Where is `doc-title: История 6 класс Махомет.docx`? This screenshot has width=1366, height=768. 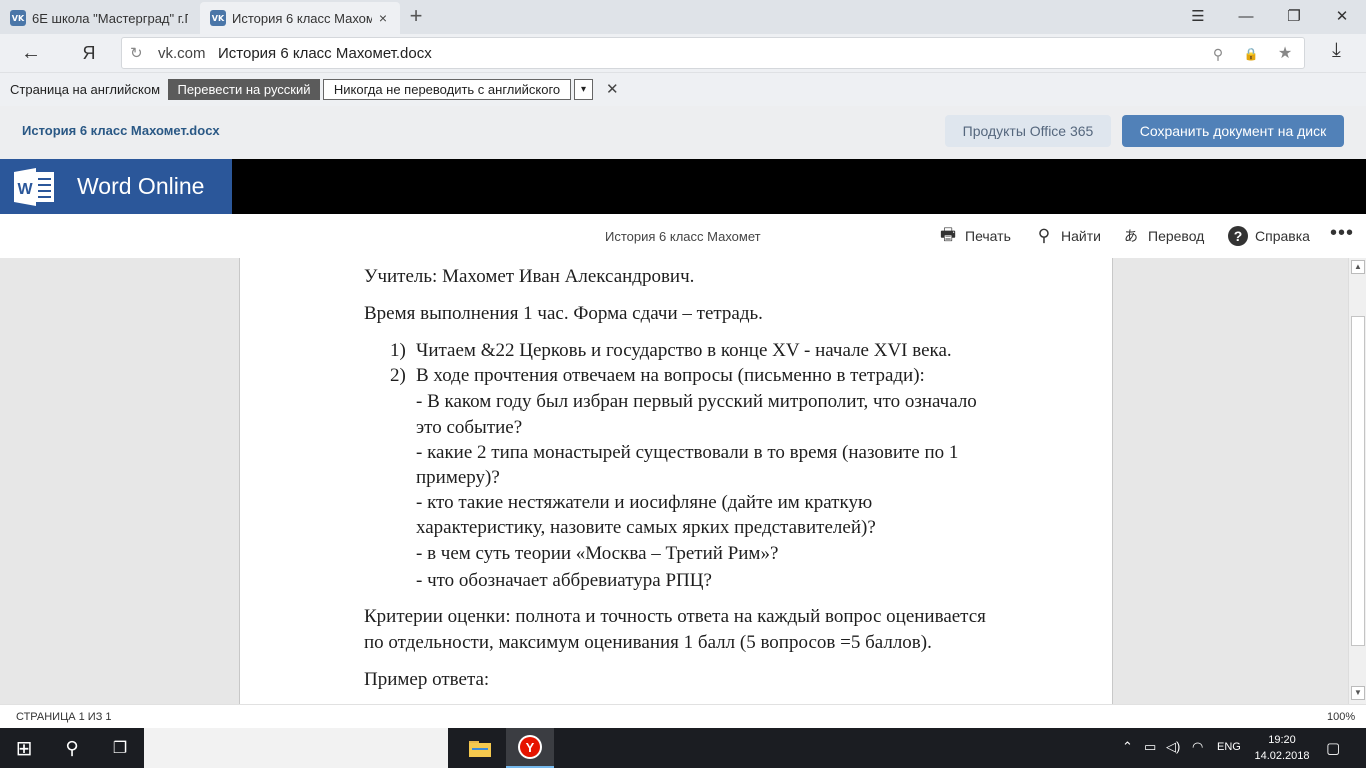 doc-title: История 6 класс Махомет.docx is located at coordinates (121, 130).